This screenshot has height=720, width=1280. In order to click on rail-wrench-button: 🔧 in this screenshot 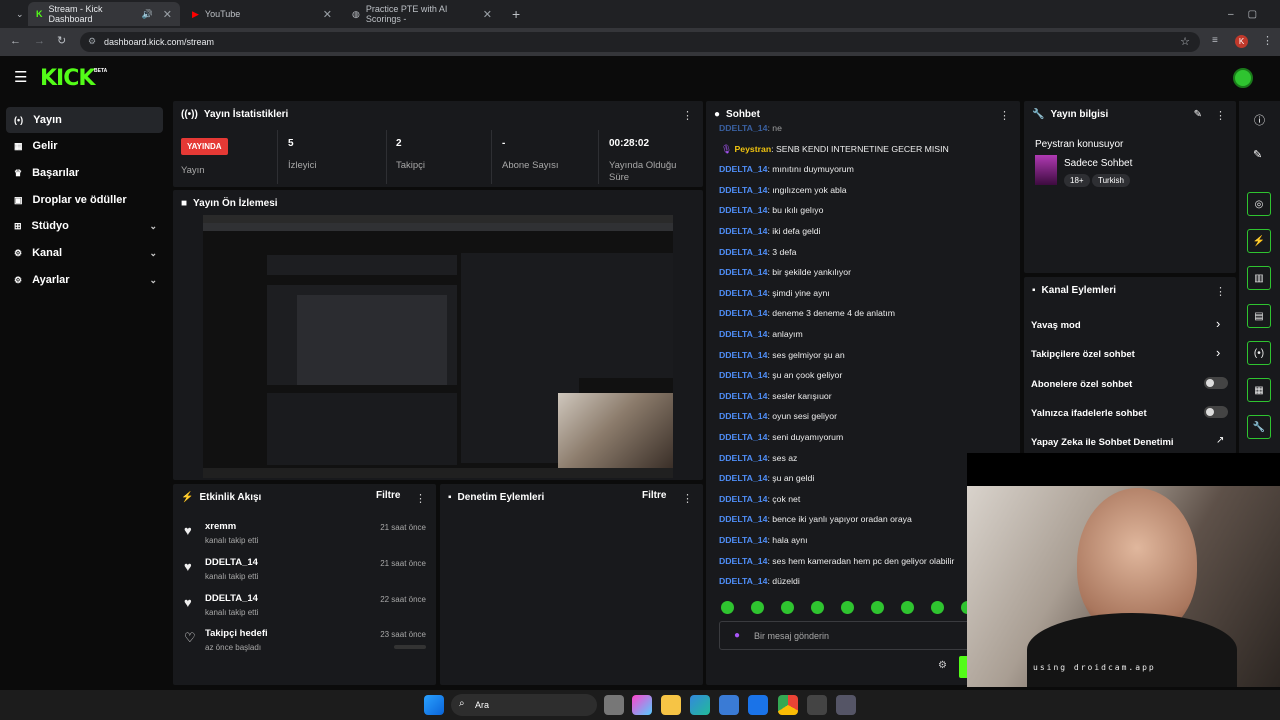, I will do `click(1259, 427)`.